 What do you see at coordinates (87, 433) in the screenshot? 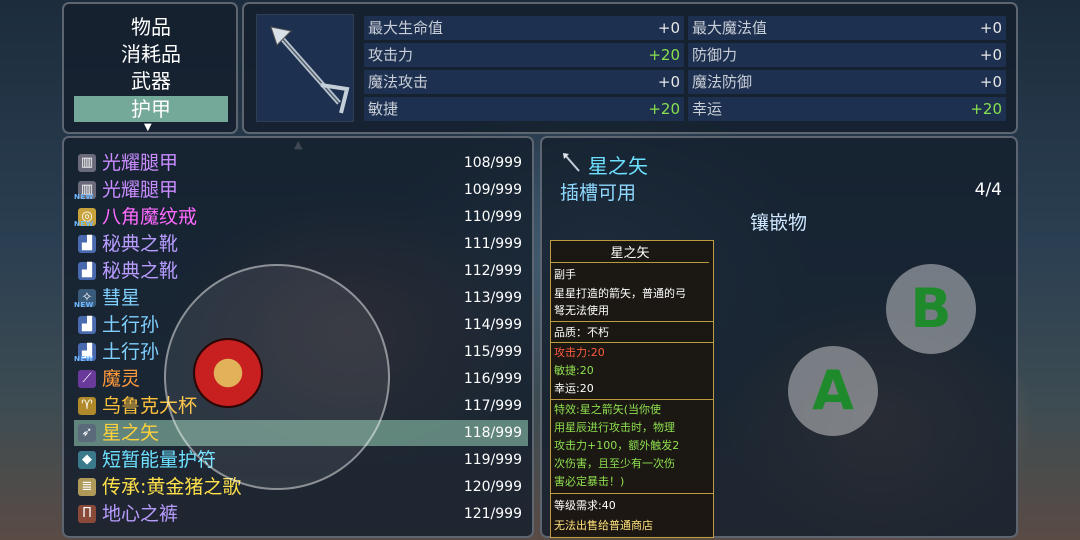
I see `arrow-icon: ➶` at bounding box center [87, 433].